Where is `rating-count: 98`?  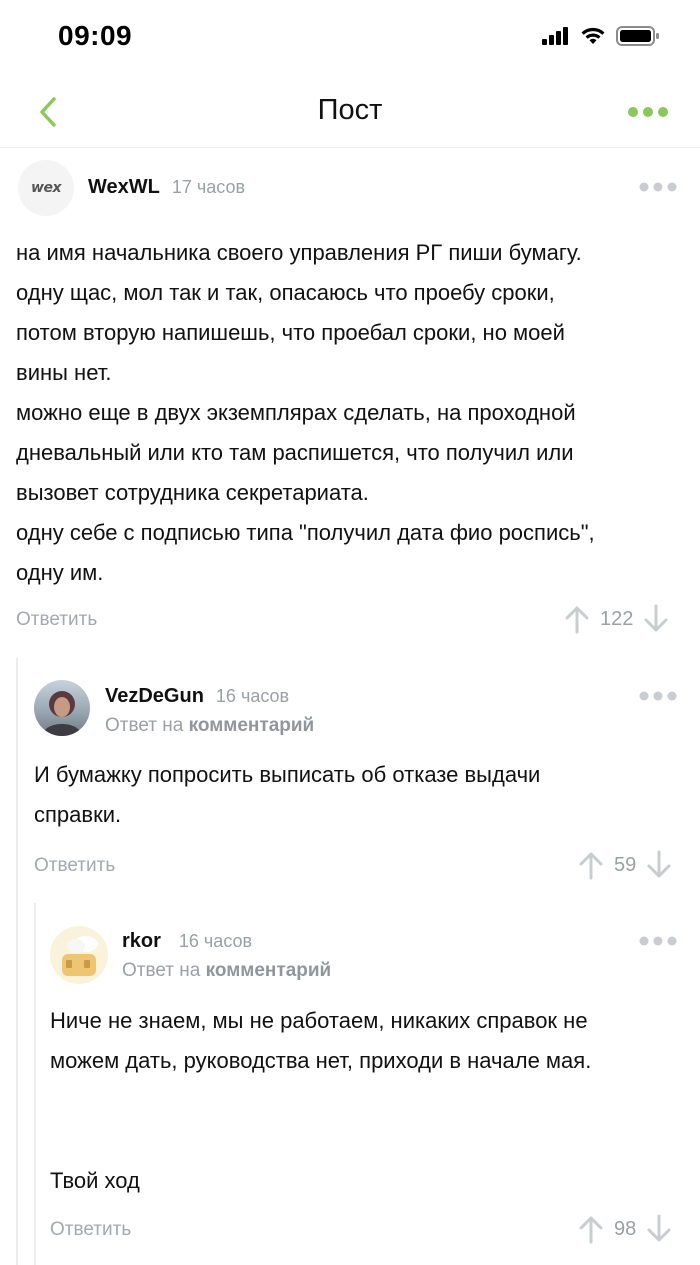
rating-count: 98 is located at coordinates (625, 1228).